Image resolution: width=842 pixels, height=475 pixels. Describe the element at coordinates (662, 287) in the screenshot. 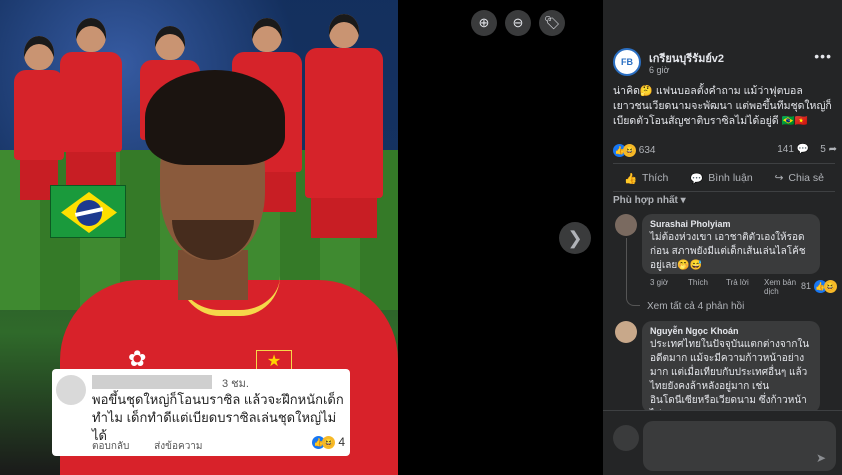

I see `comment-time: 3 giờ` at that location.